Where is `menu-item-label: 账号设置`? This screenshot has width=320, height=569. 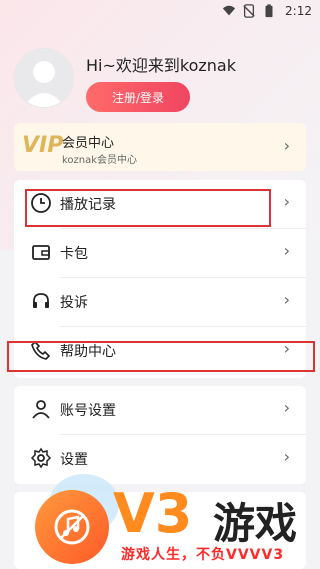 menu-item-label: 账号设置 is located at coordinates (88, 411).